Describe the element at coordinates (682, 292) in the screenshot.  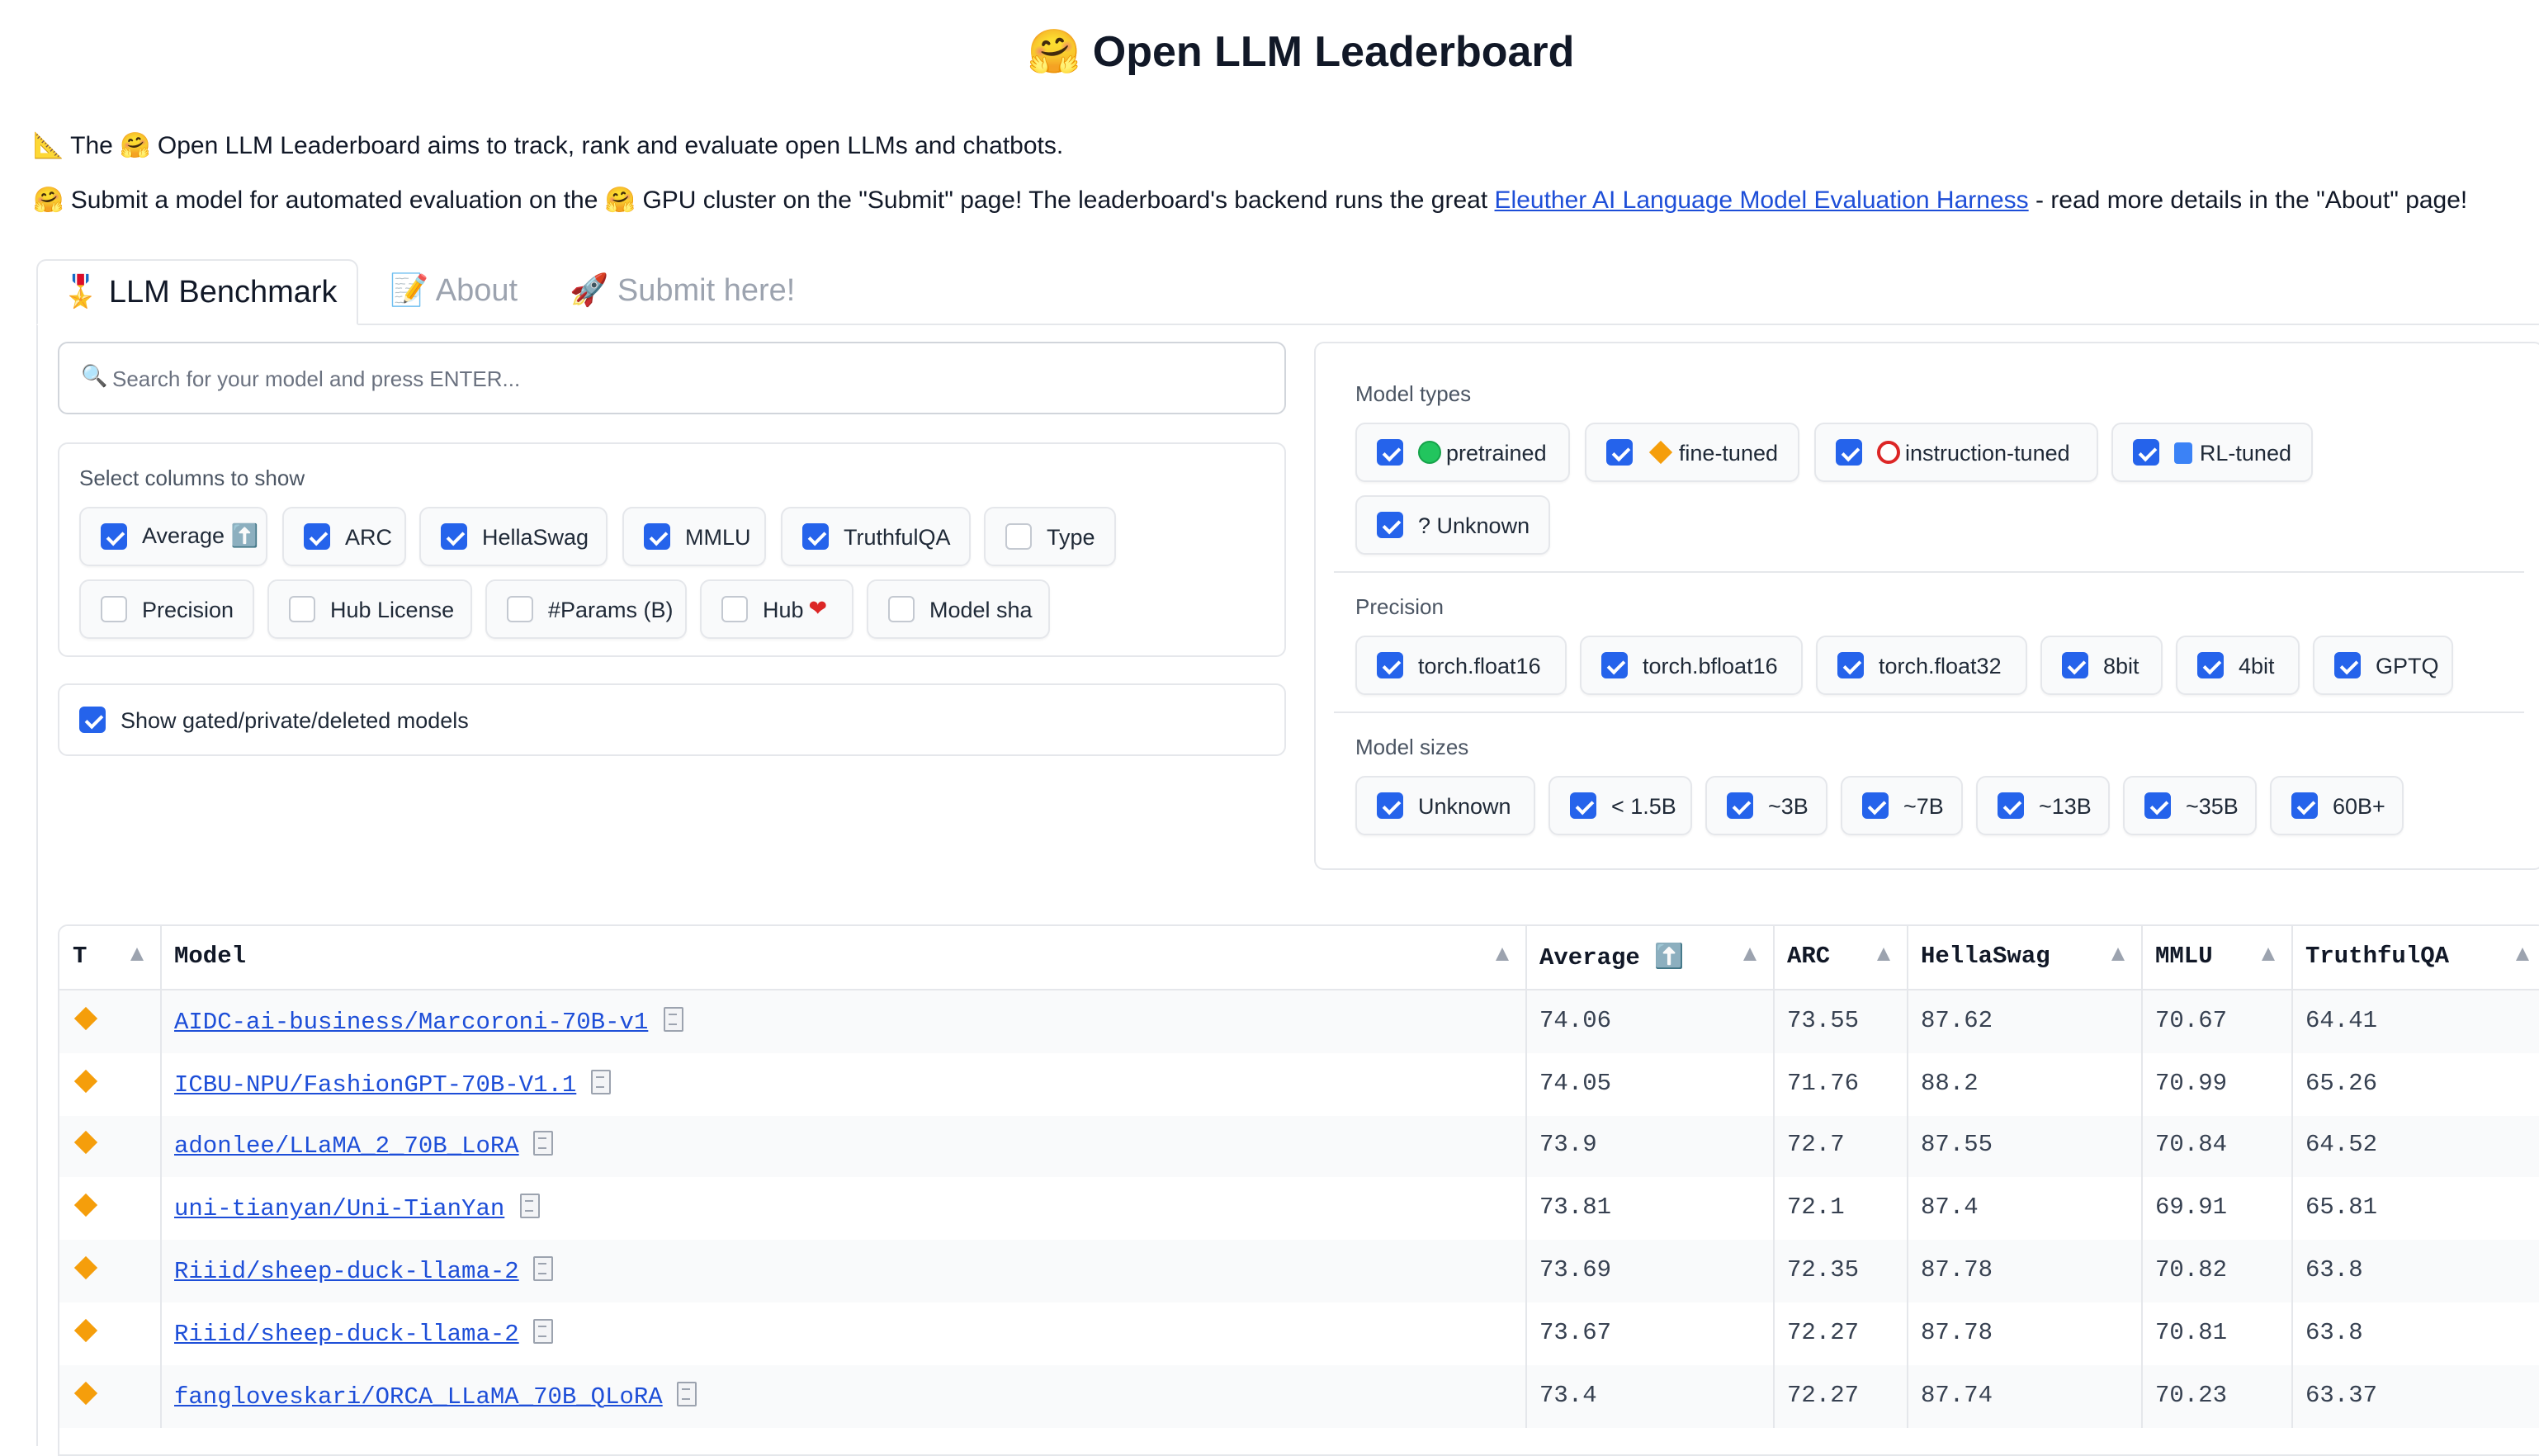
I see `tab-submit: 🚀 Submit here!` at that location.